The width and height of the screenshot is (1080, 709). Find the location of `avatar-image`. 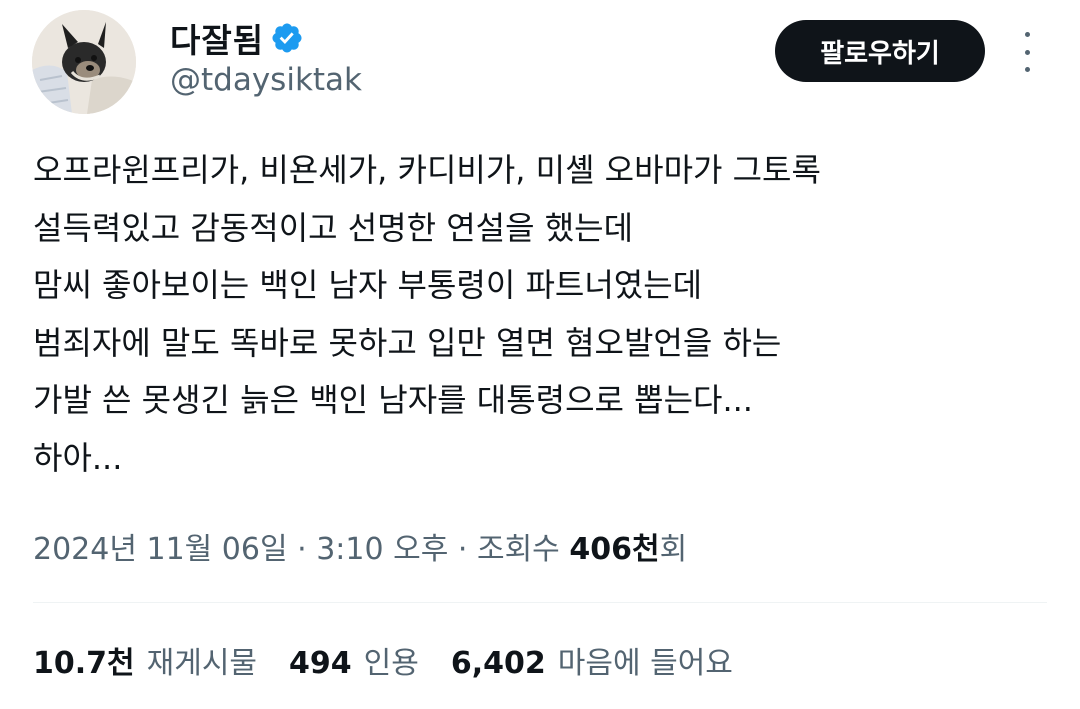

avatar-image is located at coordinates (84, 62).